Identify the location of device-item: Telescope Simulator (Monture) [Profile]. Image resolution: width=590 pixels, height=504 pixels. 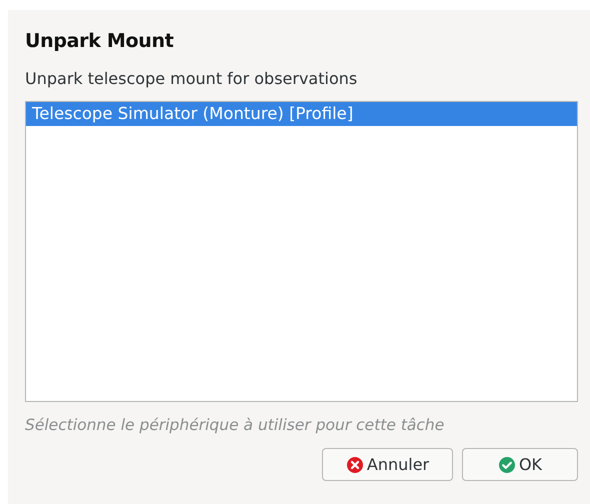
(301, 114).